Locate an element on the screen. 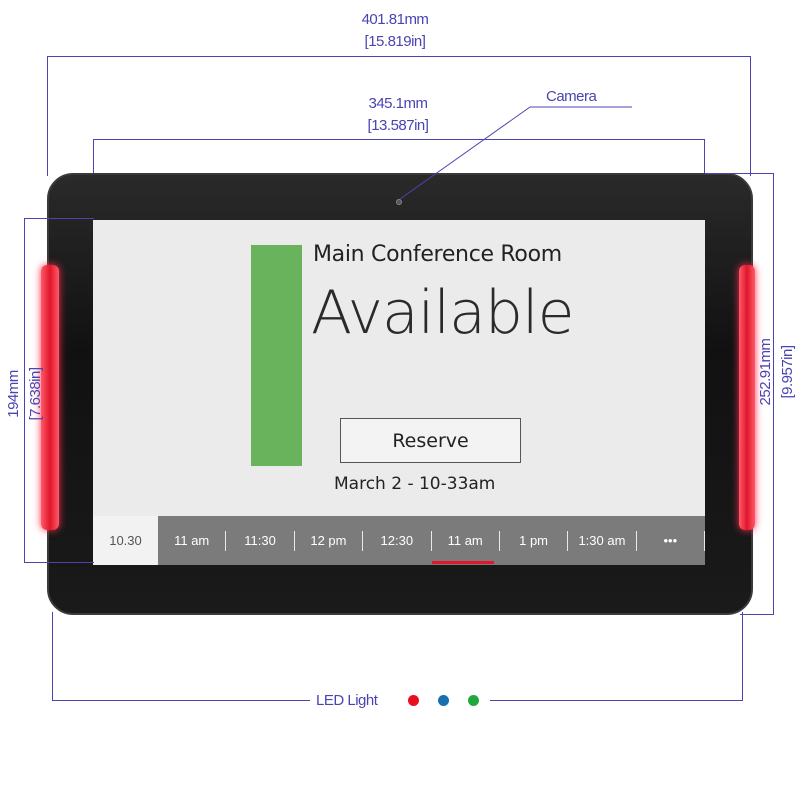 The width and height of the screenshot is (800, 800). more-icon: ••• is located at coordinates (671, 540).